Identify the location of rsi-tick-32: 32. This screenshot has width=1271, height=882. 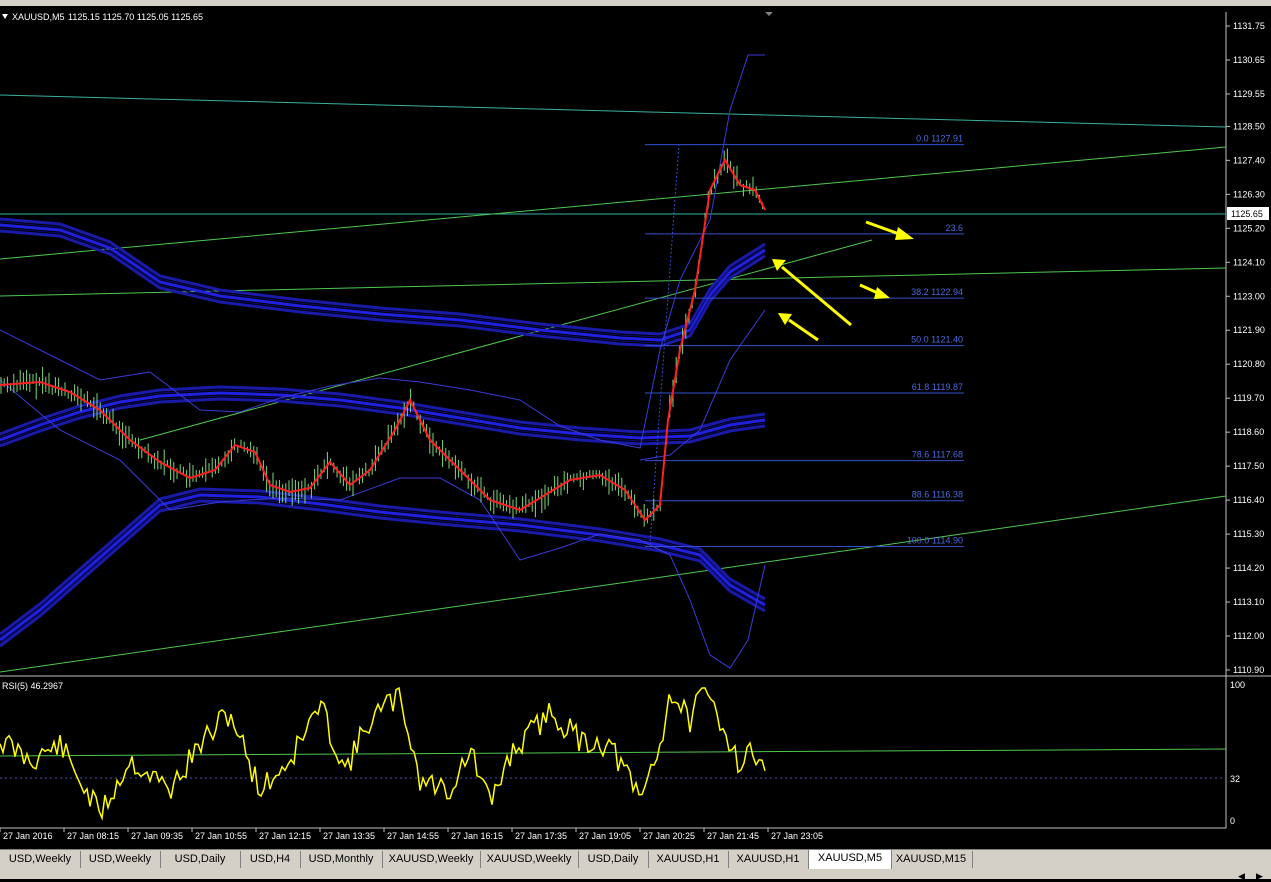
(1235, 779).